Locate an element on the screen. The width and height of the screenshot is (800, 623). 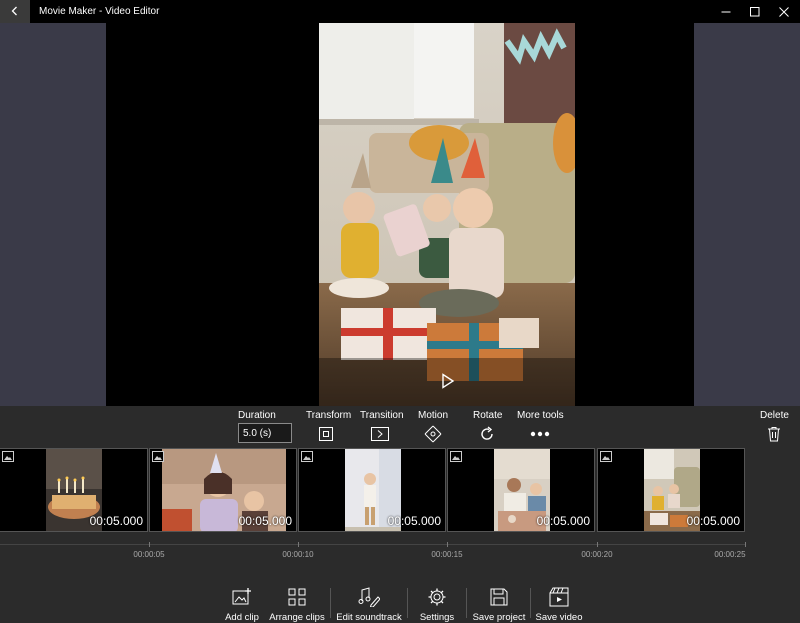
window-title: Movie Maker - Video Editor is located at coordinates (99, 11).